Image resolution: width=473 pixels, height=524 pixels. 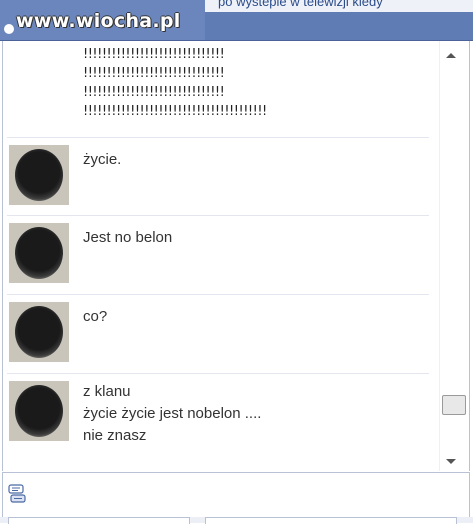 I want to click on message-line: życie., so click(x=102, y=159).